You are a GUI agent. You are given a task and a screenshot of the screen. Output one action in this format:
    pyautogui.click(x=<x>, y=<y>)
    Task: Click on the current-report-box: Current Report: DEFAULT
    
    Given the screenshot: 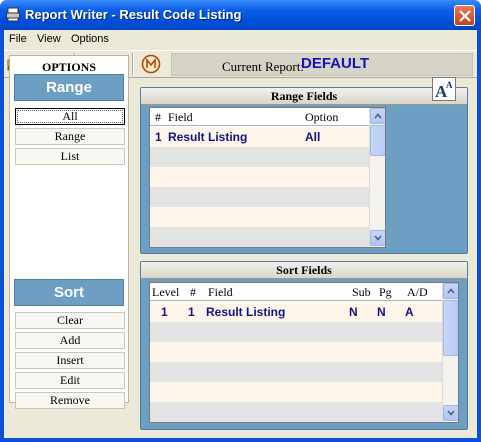 What is the action you would take?
    pyautogui.click(x=322, y=64)
    